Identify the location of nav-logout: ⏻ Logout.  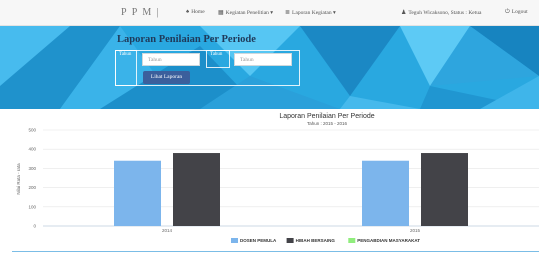
(516, 12).